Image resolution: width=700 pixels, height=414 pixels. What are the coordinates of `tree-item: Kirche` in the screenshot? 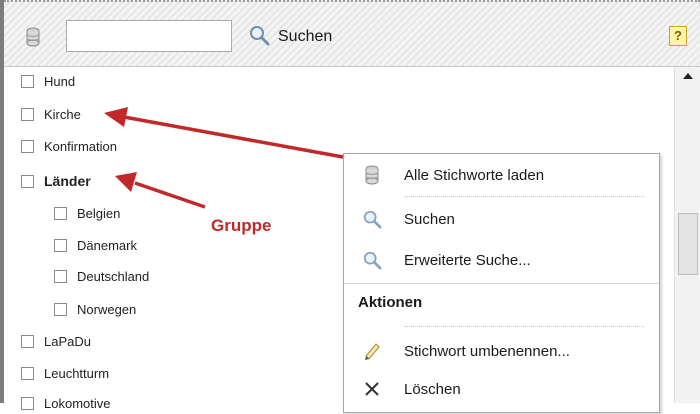 It's located at (51, 114).